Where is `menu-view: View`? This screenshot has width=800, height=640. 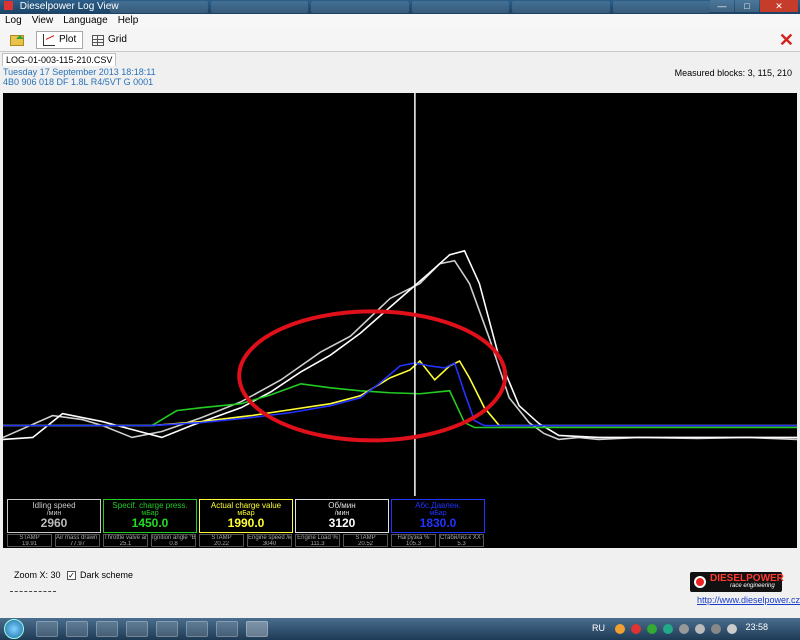
menu-view: View is located at coordinates (43, 21).